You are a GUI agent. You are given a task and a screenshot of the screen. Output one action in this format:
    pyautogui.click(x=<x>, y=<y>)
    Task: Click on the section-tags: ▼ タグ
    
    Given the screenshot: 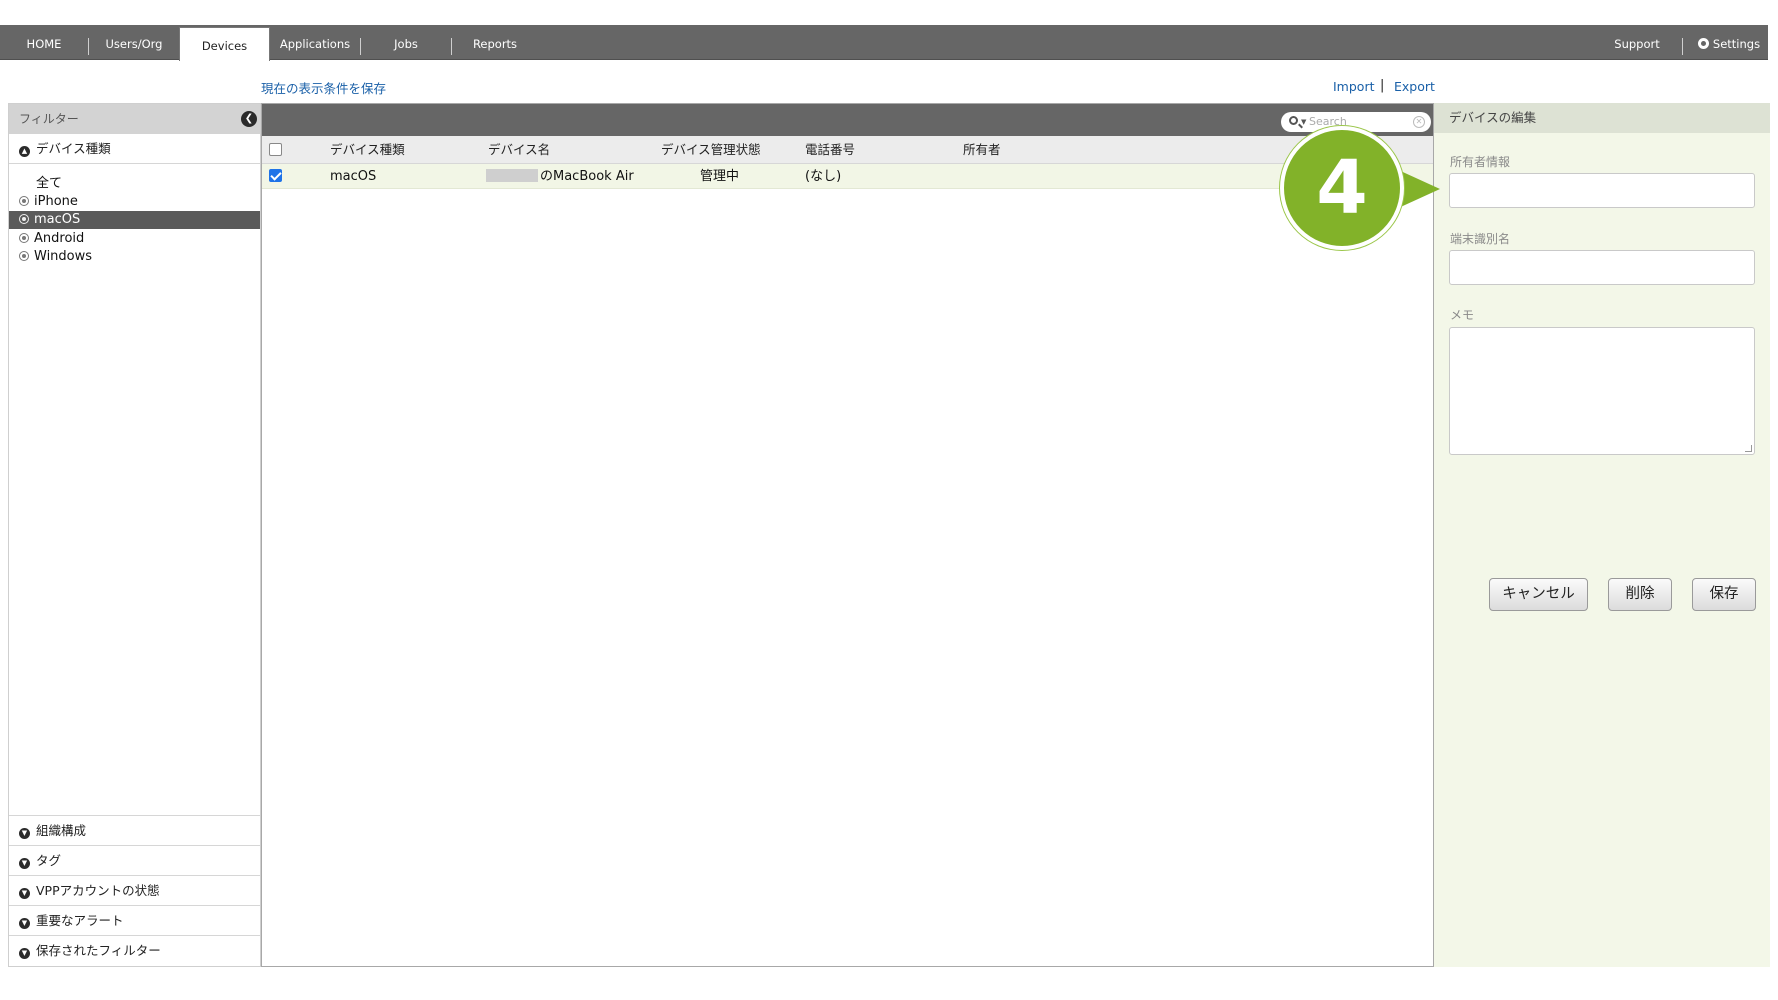 What is the action you would take?
    pyautogui.click(x=134, y=861)
    